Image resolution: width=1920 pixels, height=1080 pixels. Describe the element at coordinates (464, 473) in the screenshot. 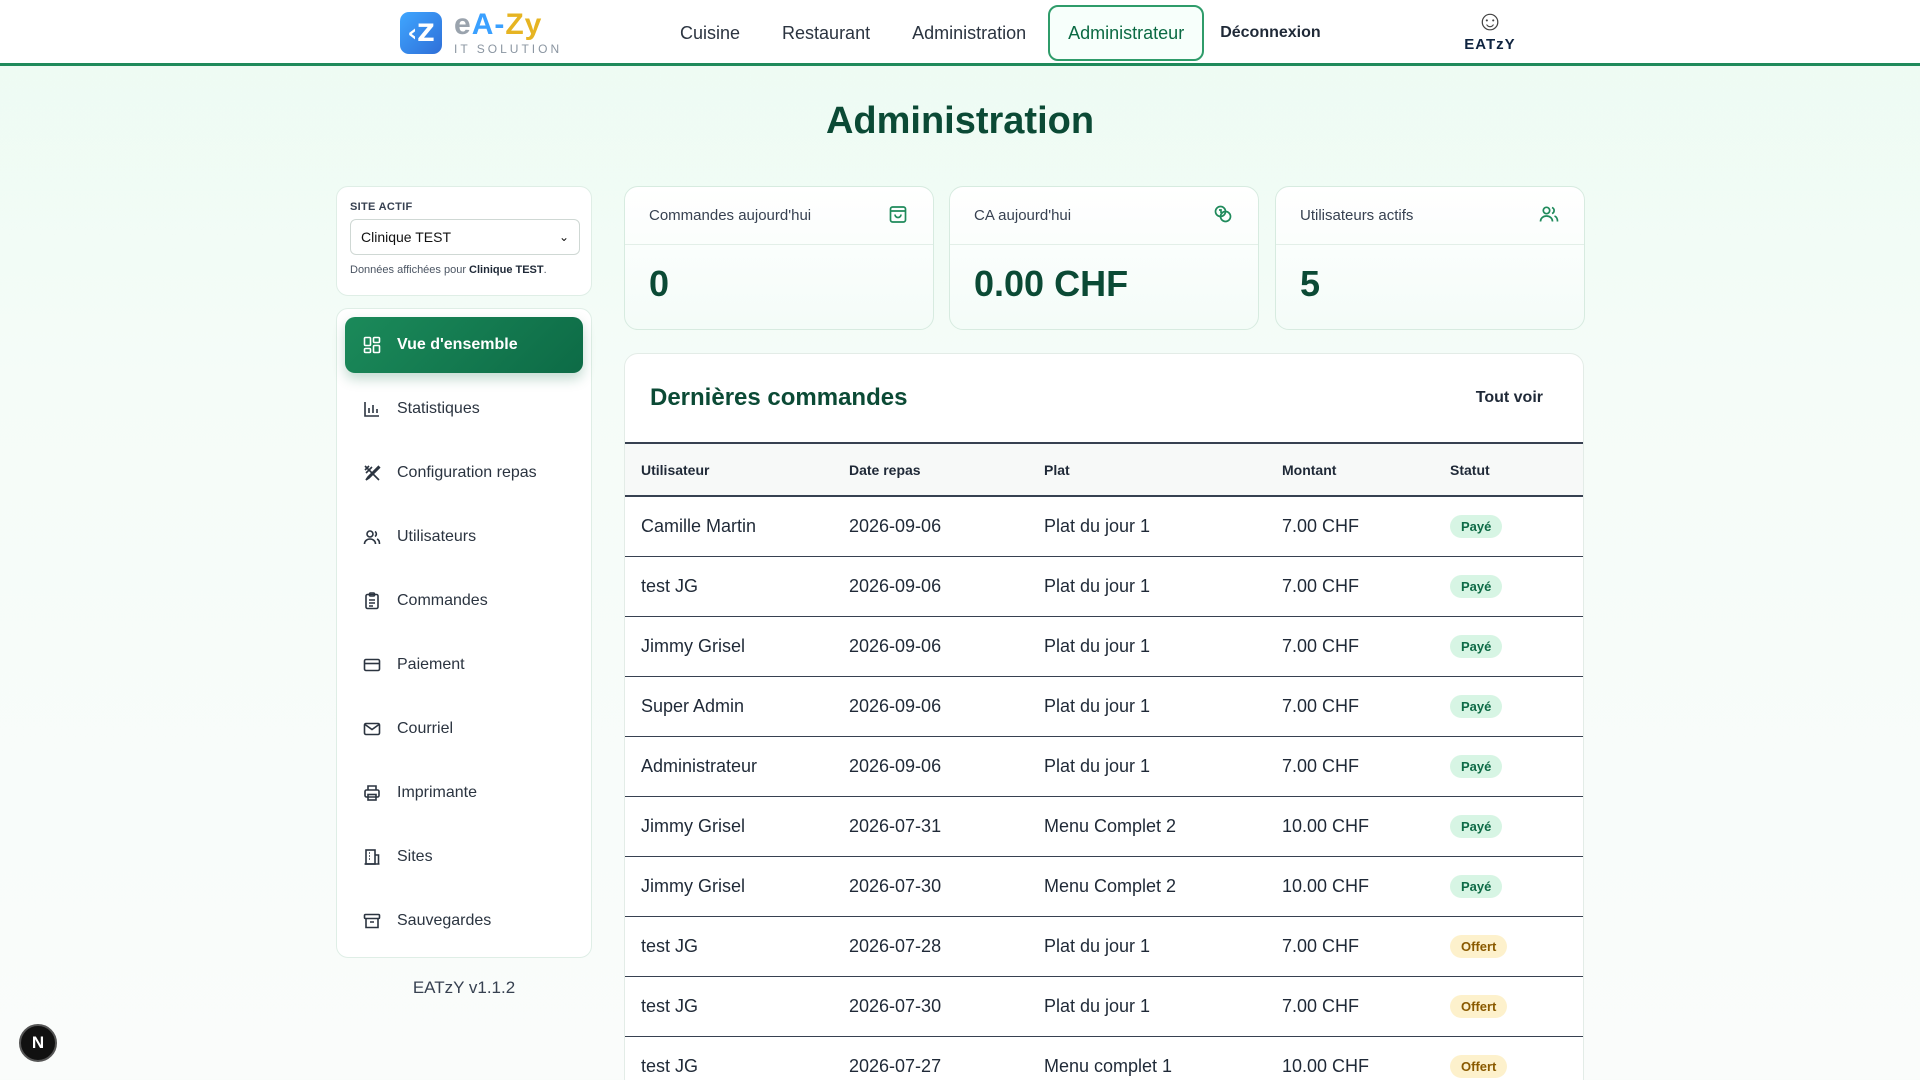

I see `sidebar-item-meal-config: Configuration repas` at that location.